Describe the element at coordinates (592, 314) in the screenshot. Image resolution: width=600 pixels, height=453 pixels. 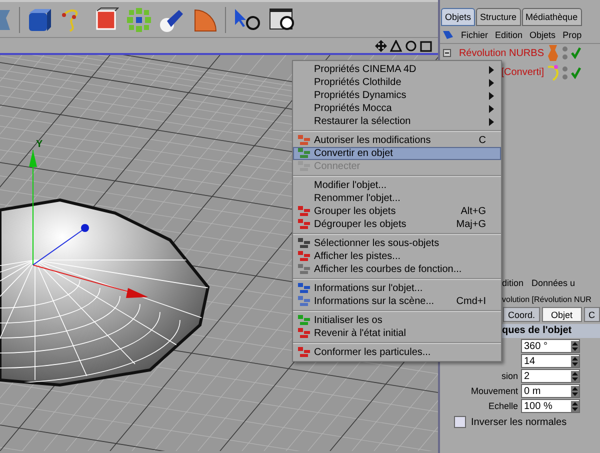
I see `attribute-tab: C` at that location.